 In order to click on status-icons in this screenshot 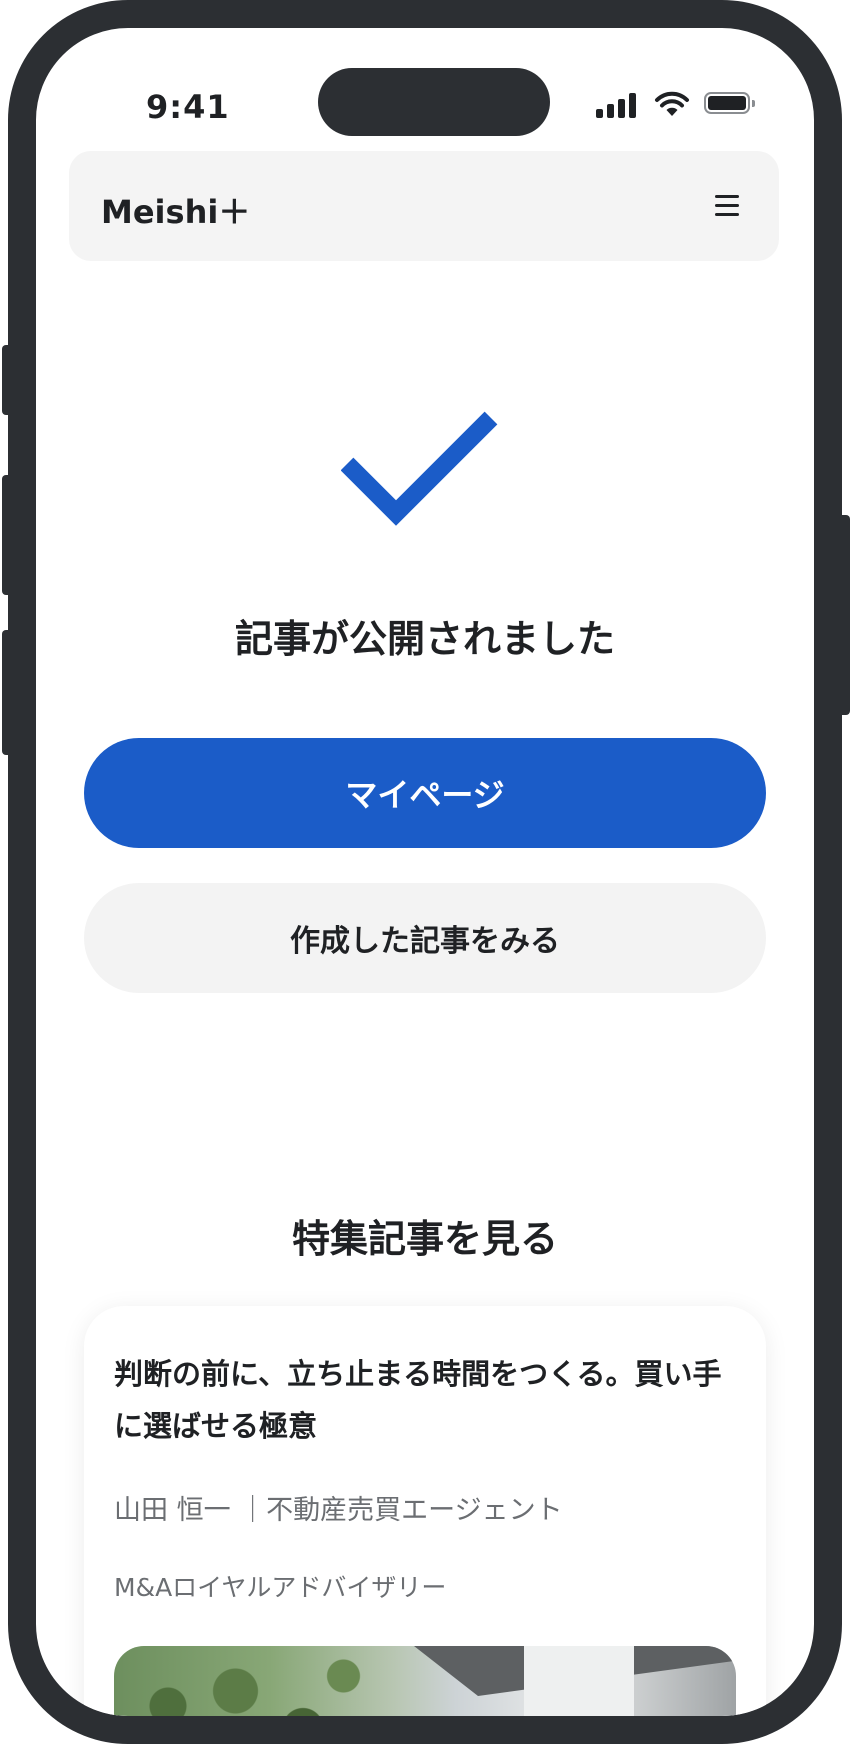, I will do `click(676, 105)`.